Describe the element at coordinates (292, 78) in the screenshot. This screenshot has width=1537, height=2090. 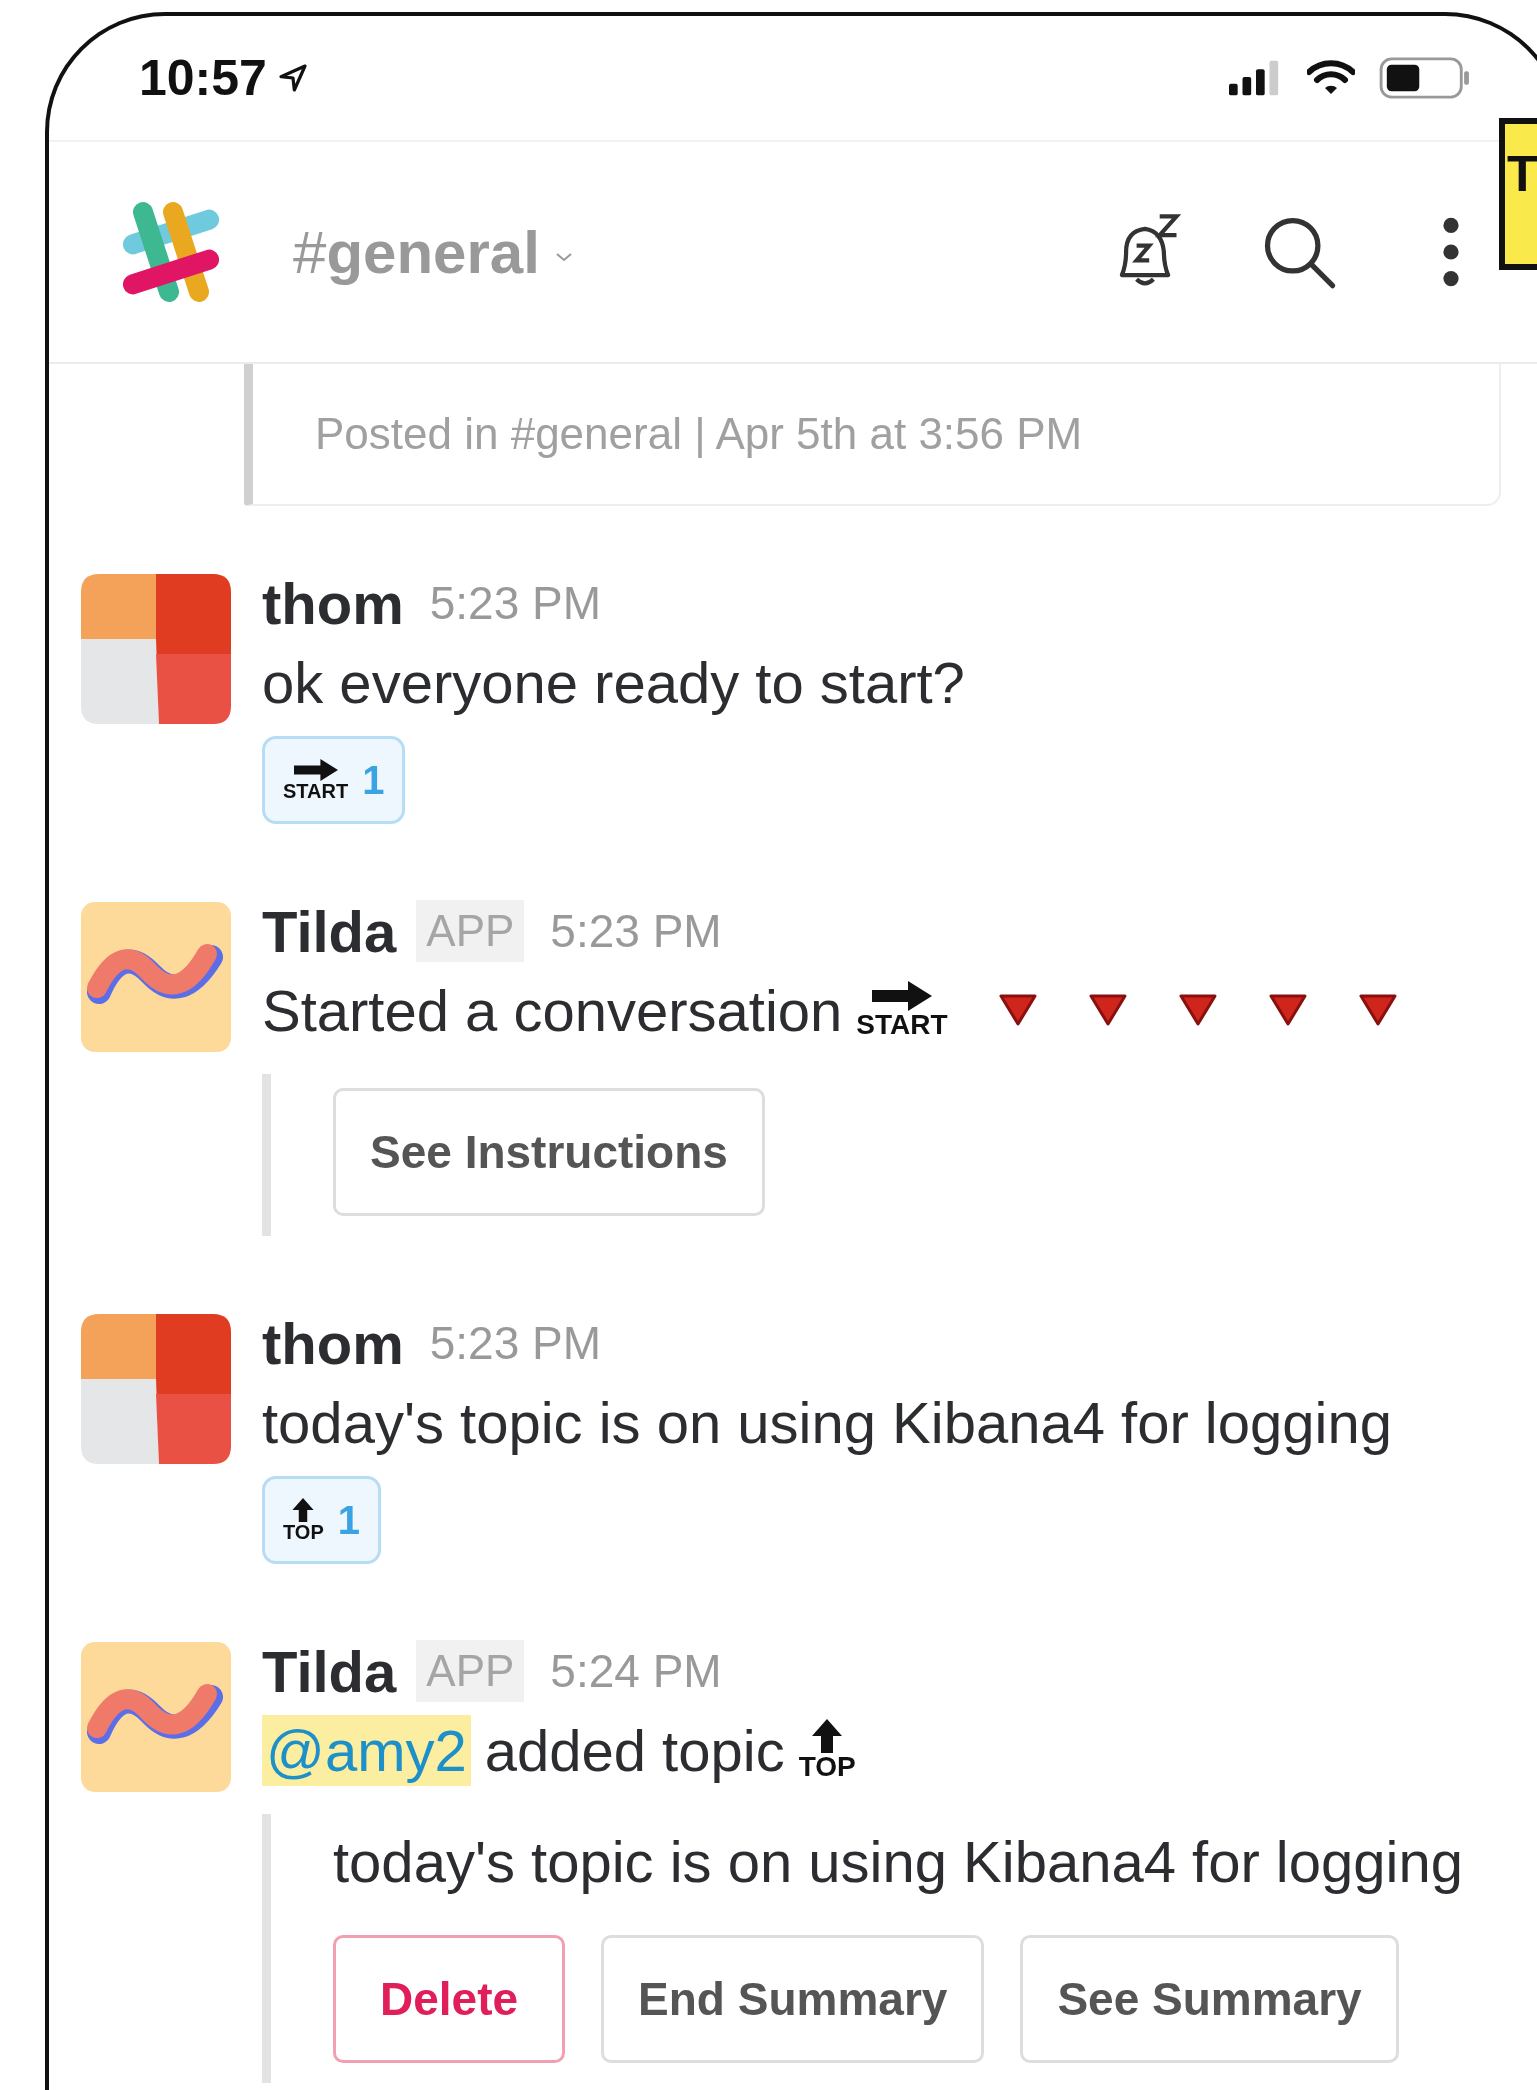
I see `location-arrow-icon` at that location.